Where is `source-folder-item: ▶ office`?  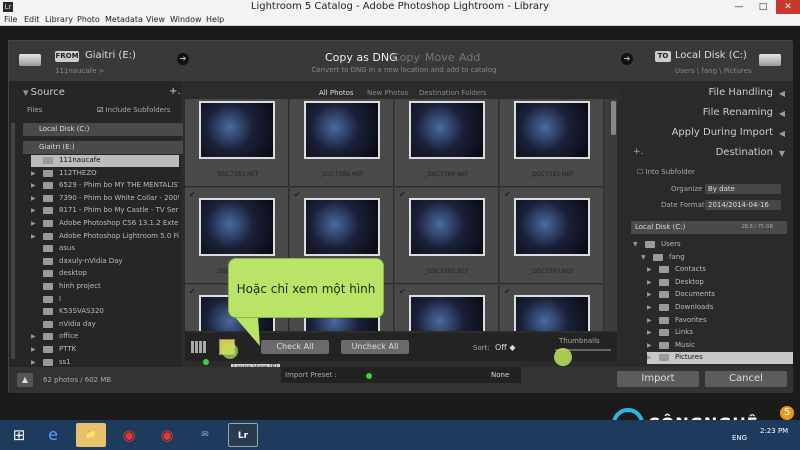 source-folder-item: ▶ office is located at coordinates (105, 337).